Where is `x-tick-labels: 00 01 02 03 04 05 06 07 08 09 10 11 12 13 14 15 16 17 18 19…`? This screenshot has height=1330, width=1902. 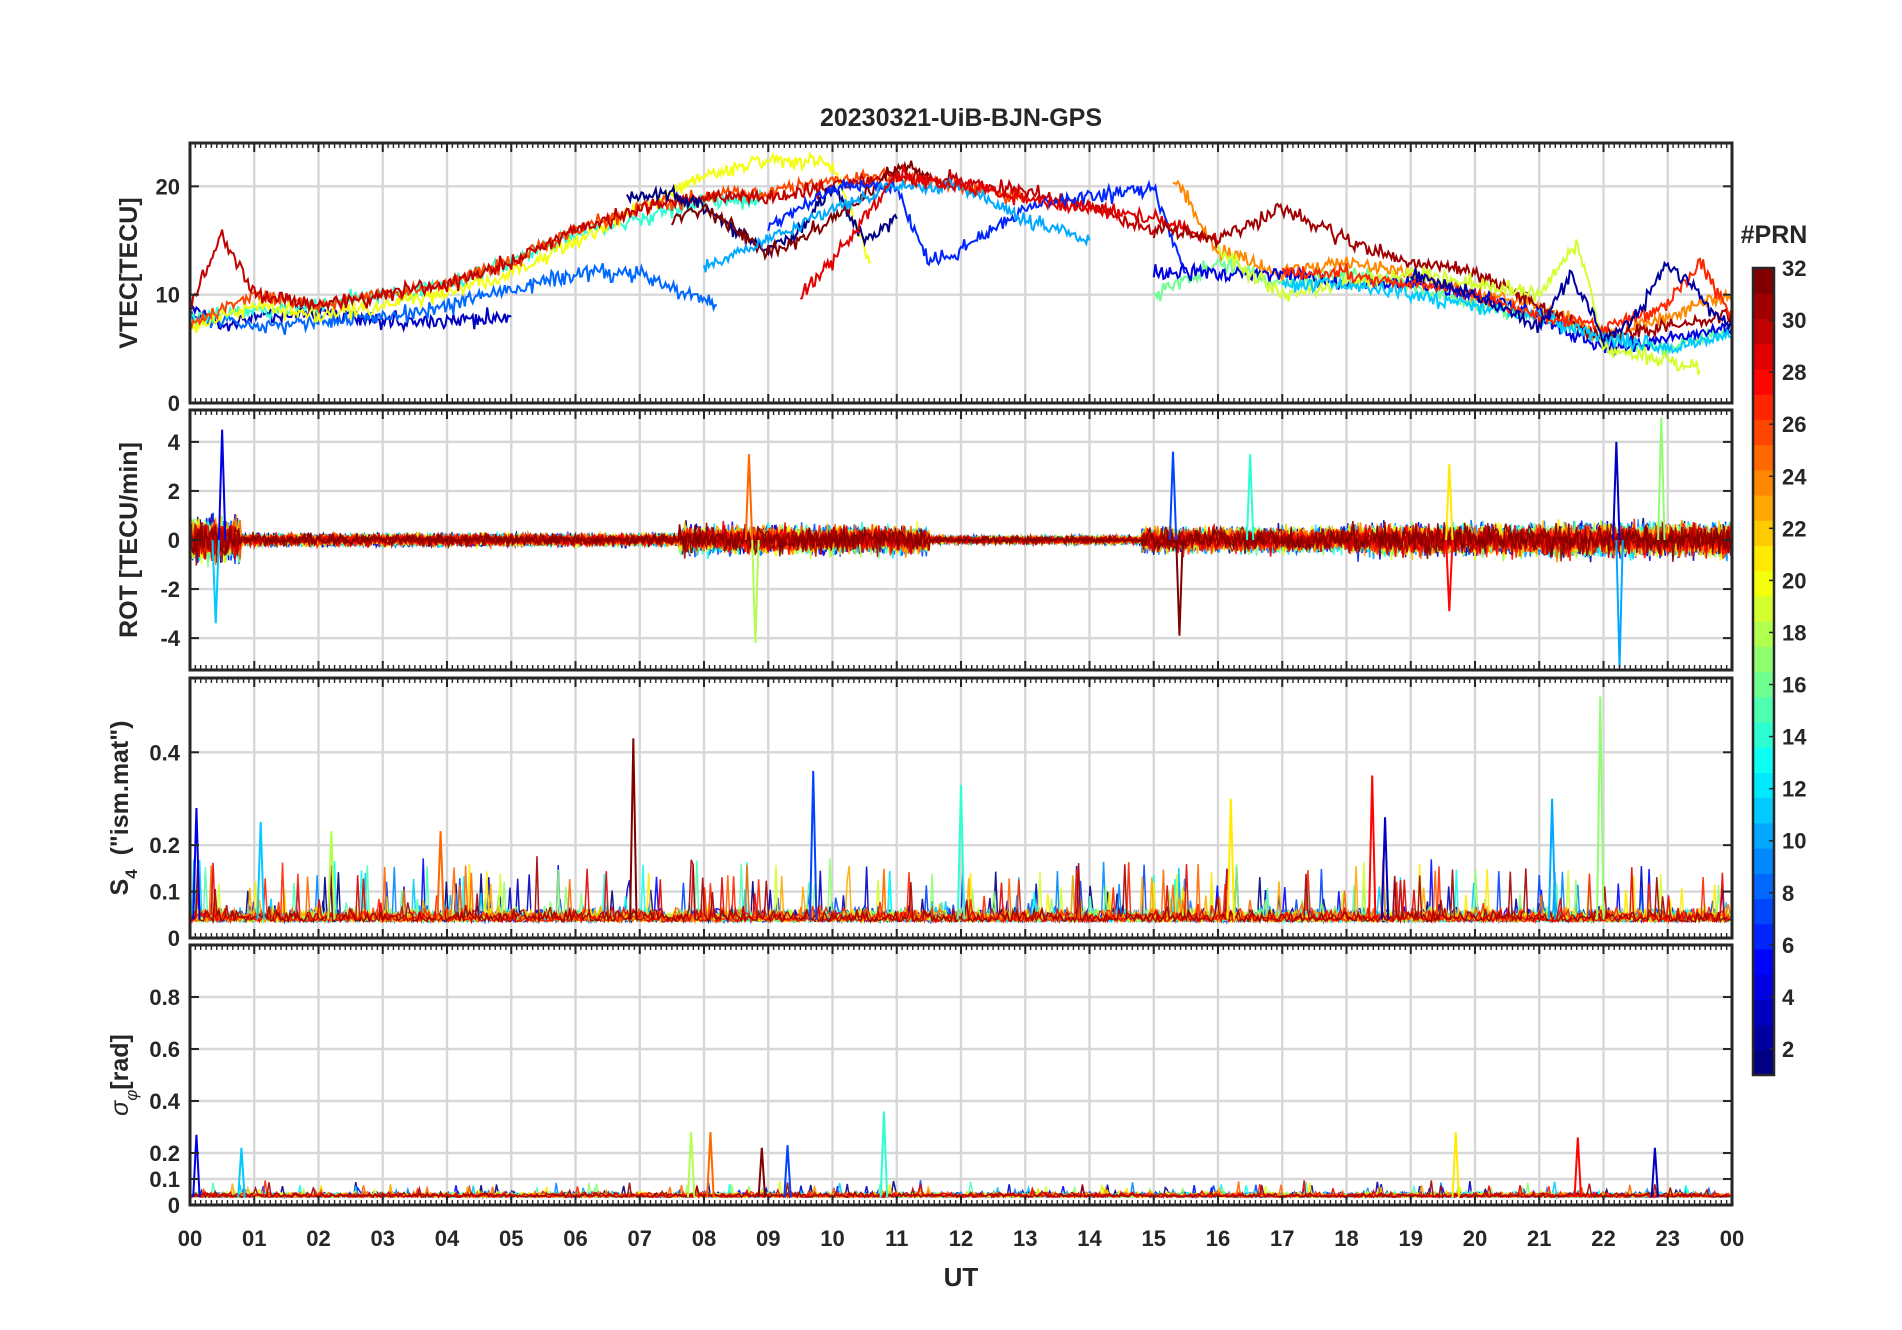
x-tick-labels: 00 01 02 03 04 05 06 07 08 09 10 11 12 13 14 15 16 17 18 19… is located at coordinates (961, 1238).